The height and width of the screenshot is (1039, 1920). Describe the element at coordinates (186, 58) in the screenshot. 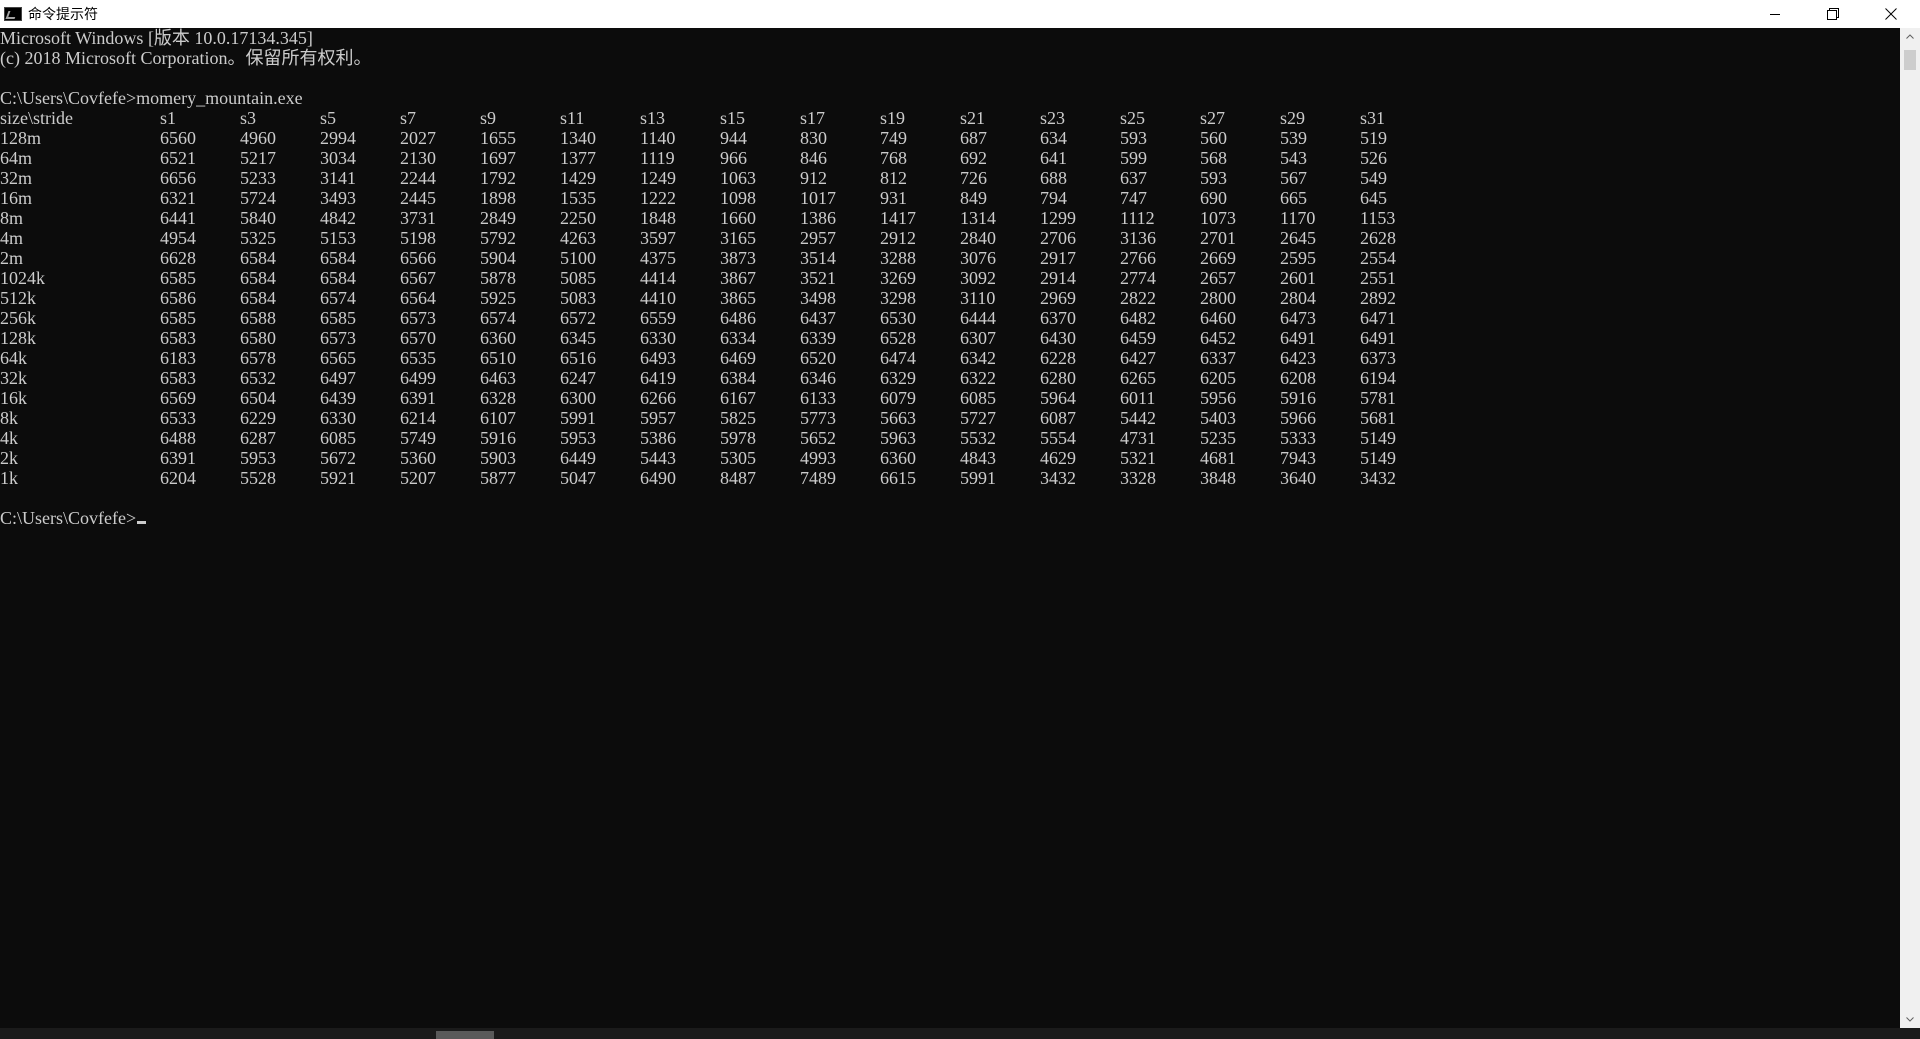

I see `console-line: (c) 2018 Microsoft Corporation。保留所有权利。` at that location.